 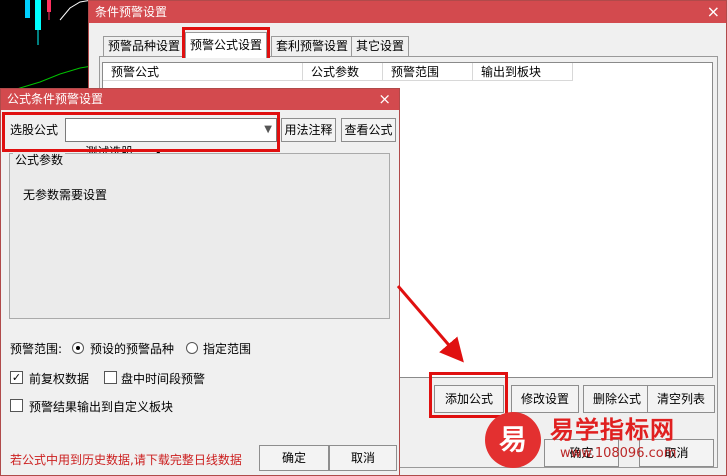 What do you see at coordinates (110, 377) in the screenshot?
I see `checkbox-intraday-alert` at bounding box center [110, 377].